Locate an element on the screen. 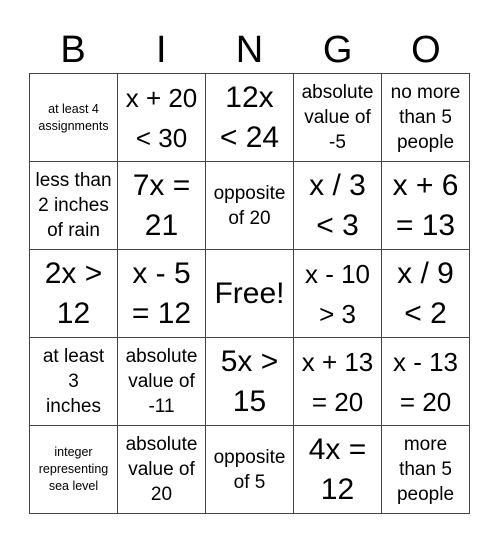  header-letter-n: N is located at coordinates (249, 50).